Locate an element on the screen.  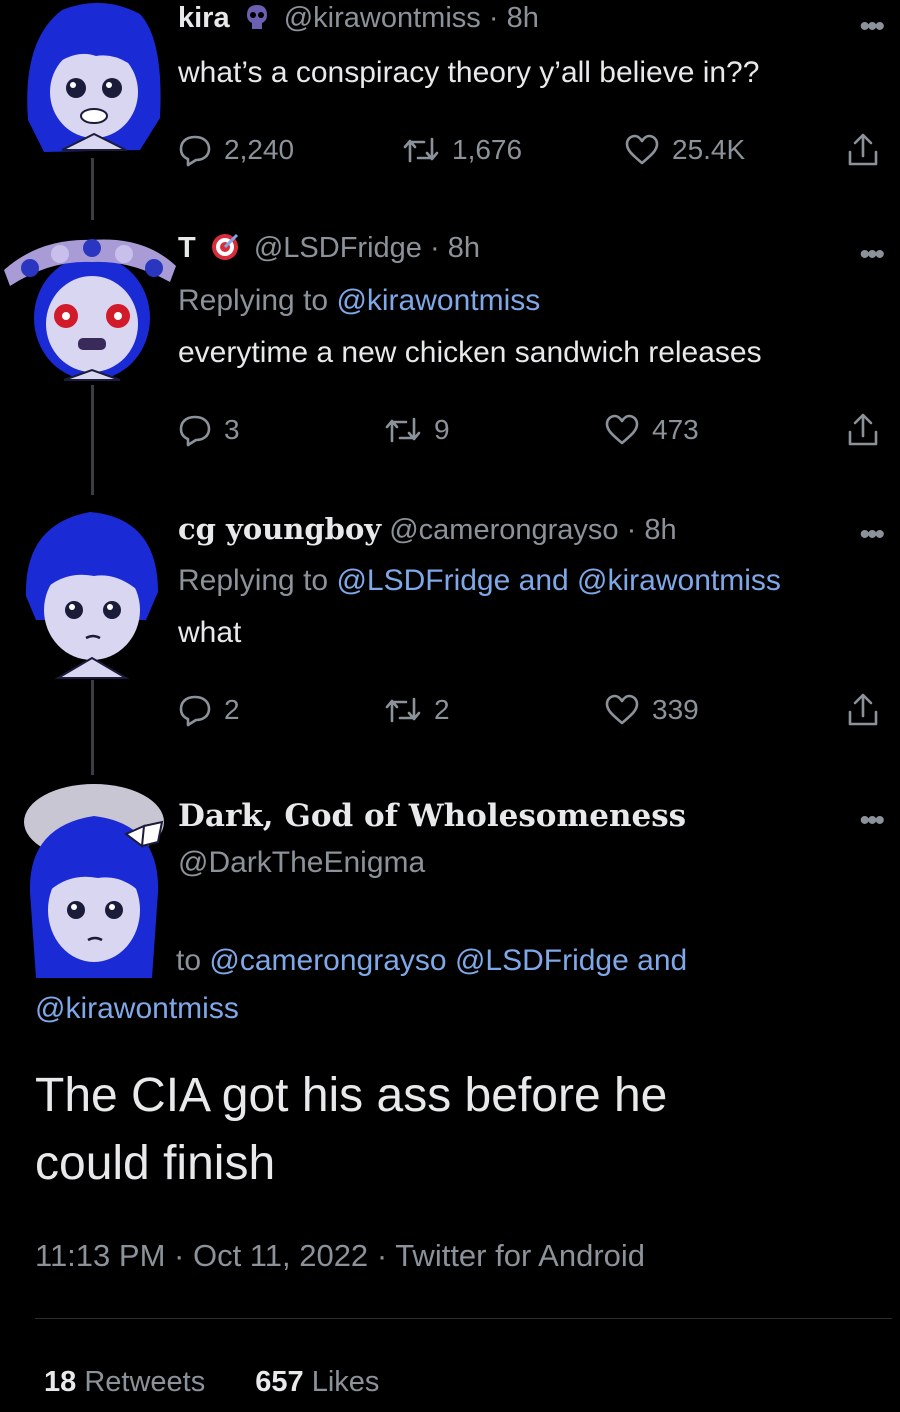
avatar-t is located at coordinates (90, 302).